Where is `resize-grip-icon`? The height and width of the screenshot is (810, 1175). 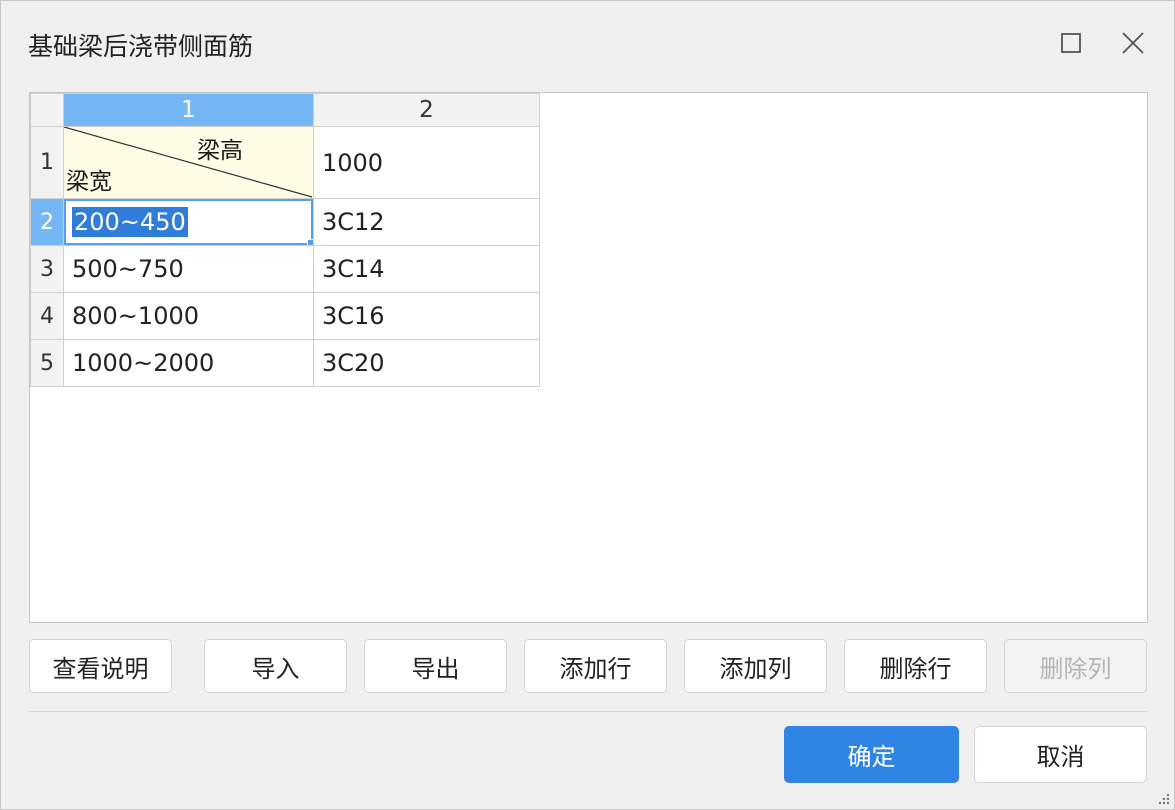
resize-grip-icon is located at coordinates (1164, 799).